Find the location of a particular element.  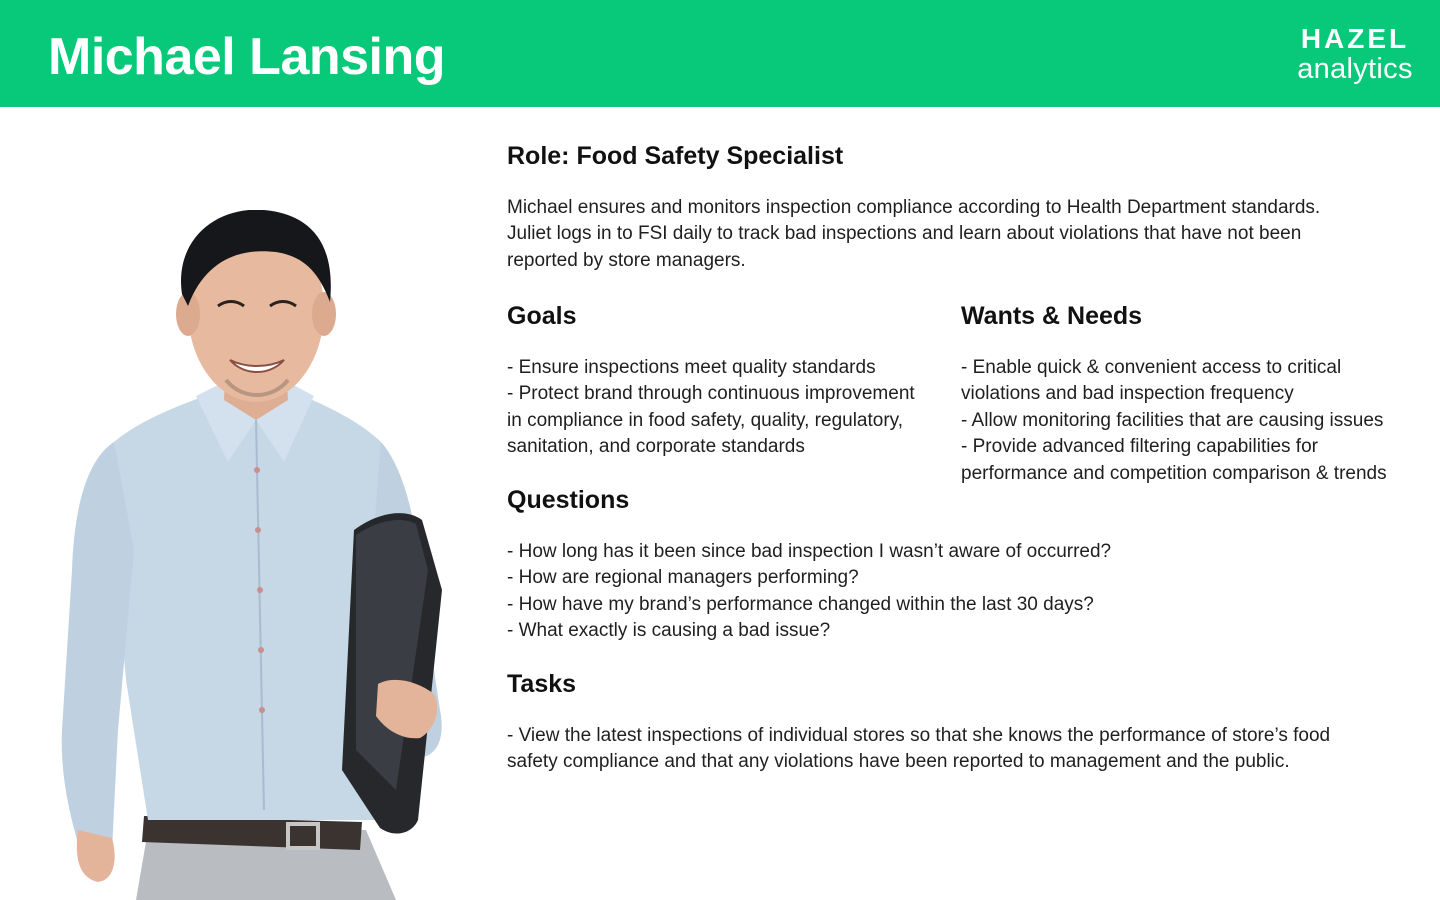

goals-line: sanitation, and corporate standards is located at coordinates (656, 447).